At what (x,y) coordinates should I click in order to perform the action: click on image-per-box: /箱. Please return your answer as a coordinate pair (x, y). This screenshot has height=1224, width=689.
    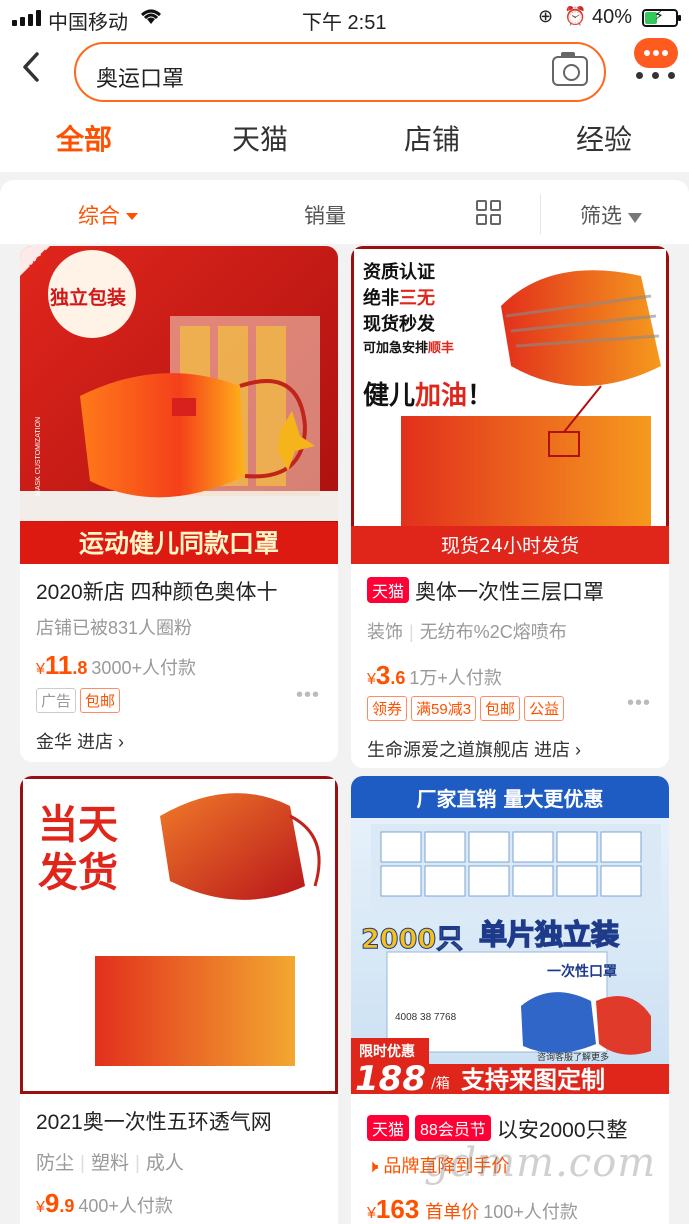
    Looking at the image, I should click on (440, 1084).